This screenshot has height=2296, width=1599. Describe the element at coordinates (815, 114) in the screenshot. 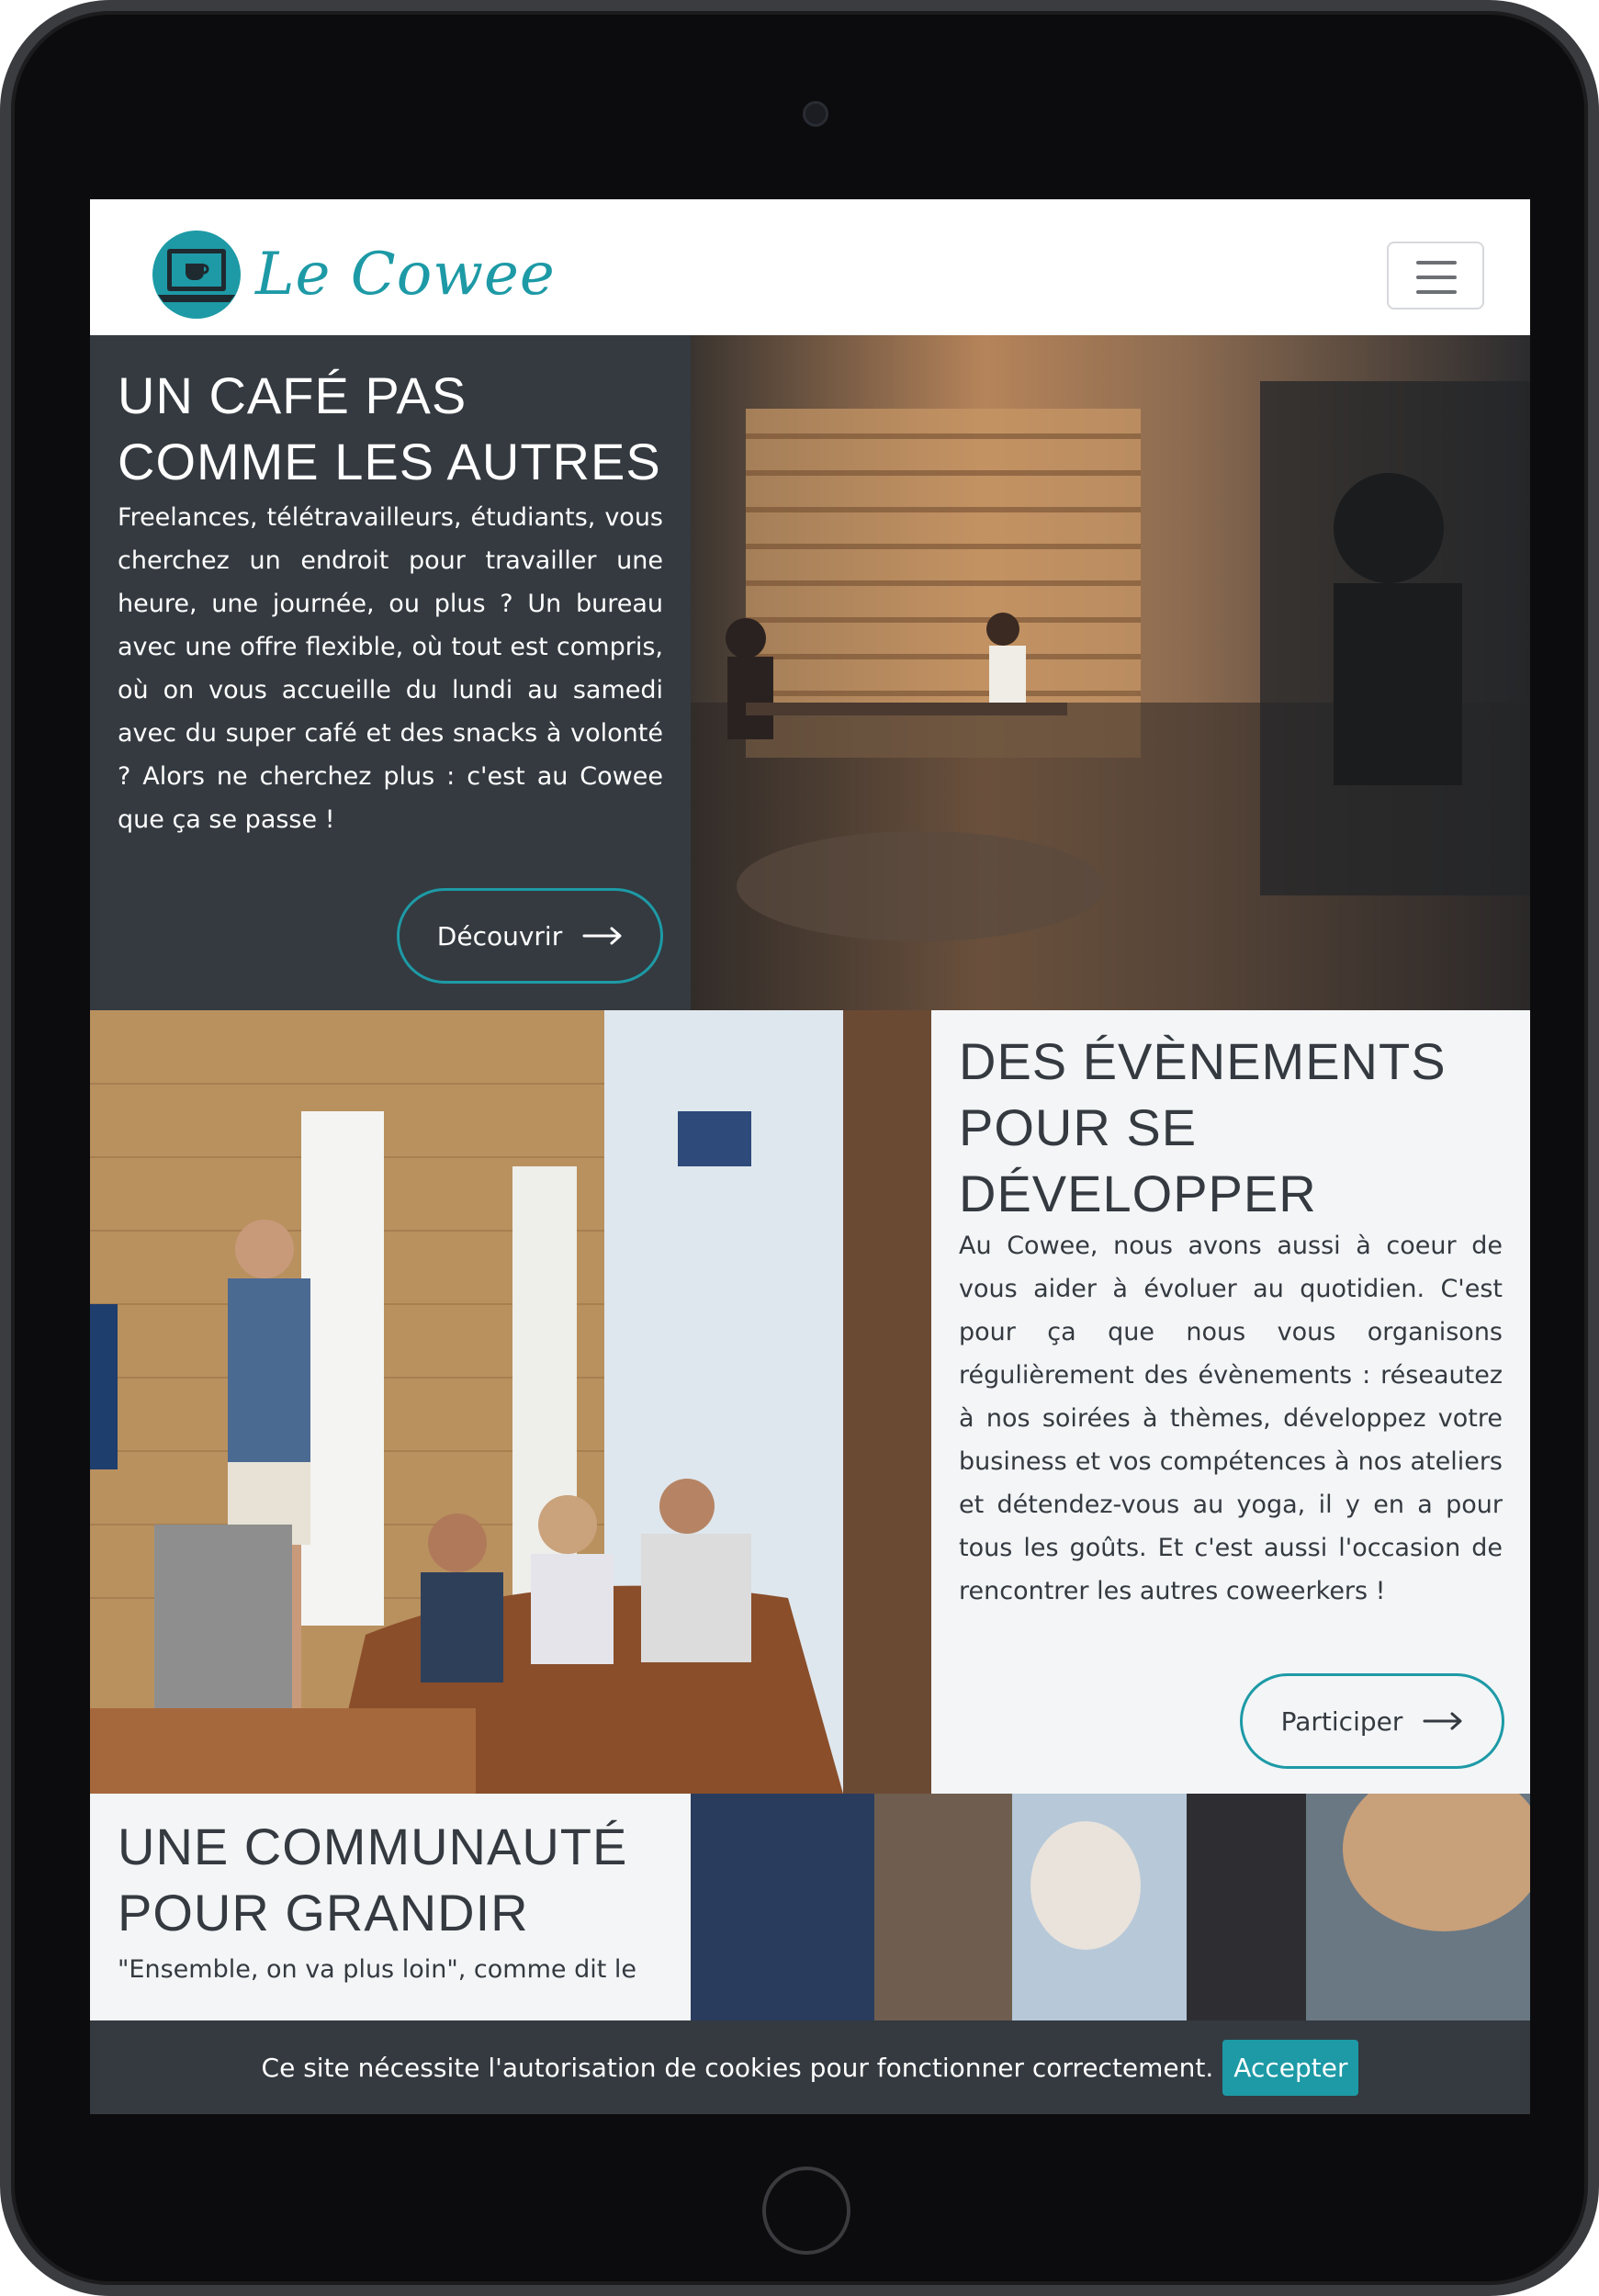

I see `camera-icon` at that location.